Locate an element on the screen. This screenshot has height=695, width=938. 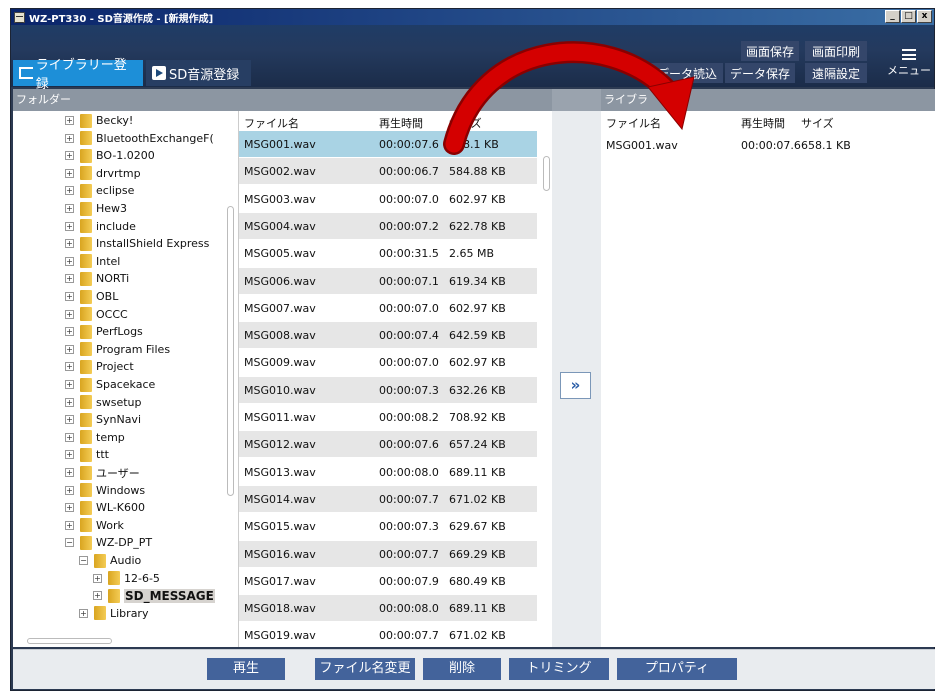
folder-tree-item: + Work is located at coordinates (94, 525).